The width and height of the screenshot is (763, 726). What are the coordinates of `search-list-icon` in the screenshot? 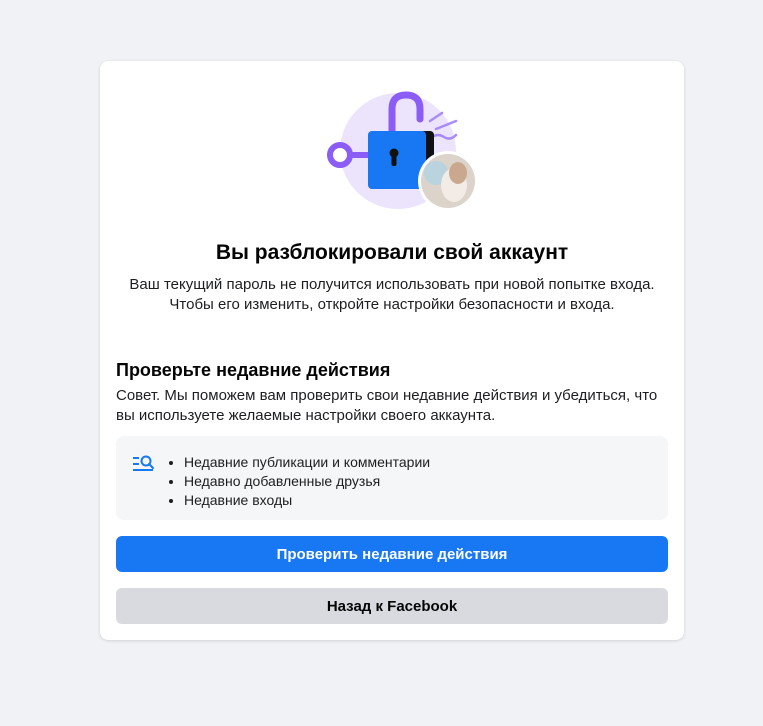 It's located at (143, 463).